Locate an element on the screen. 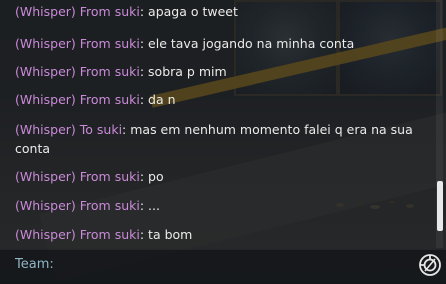  message-text: apaga o tweet is located at coordinates (193, 11).